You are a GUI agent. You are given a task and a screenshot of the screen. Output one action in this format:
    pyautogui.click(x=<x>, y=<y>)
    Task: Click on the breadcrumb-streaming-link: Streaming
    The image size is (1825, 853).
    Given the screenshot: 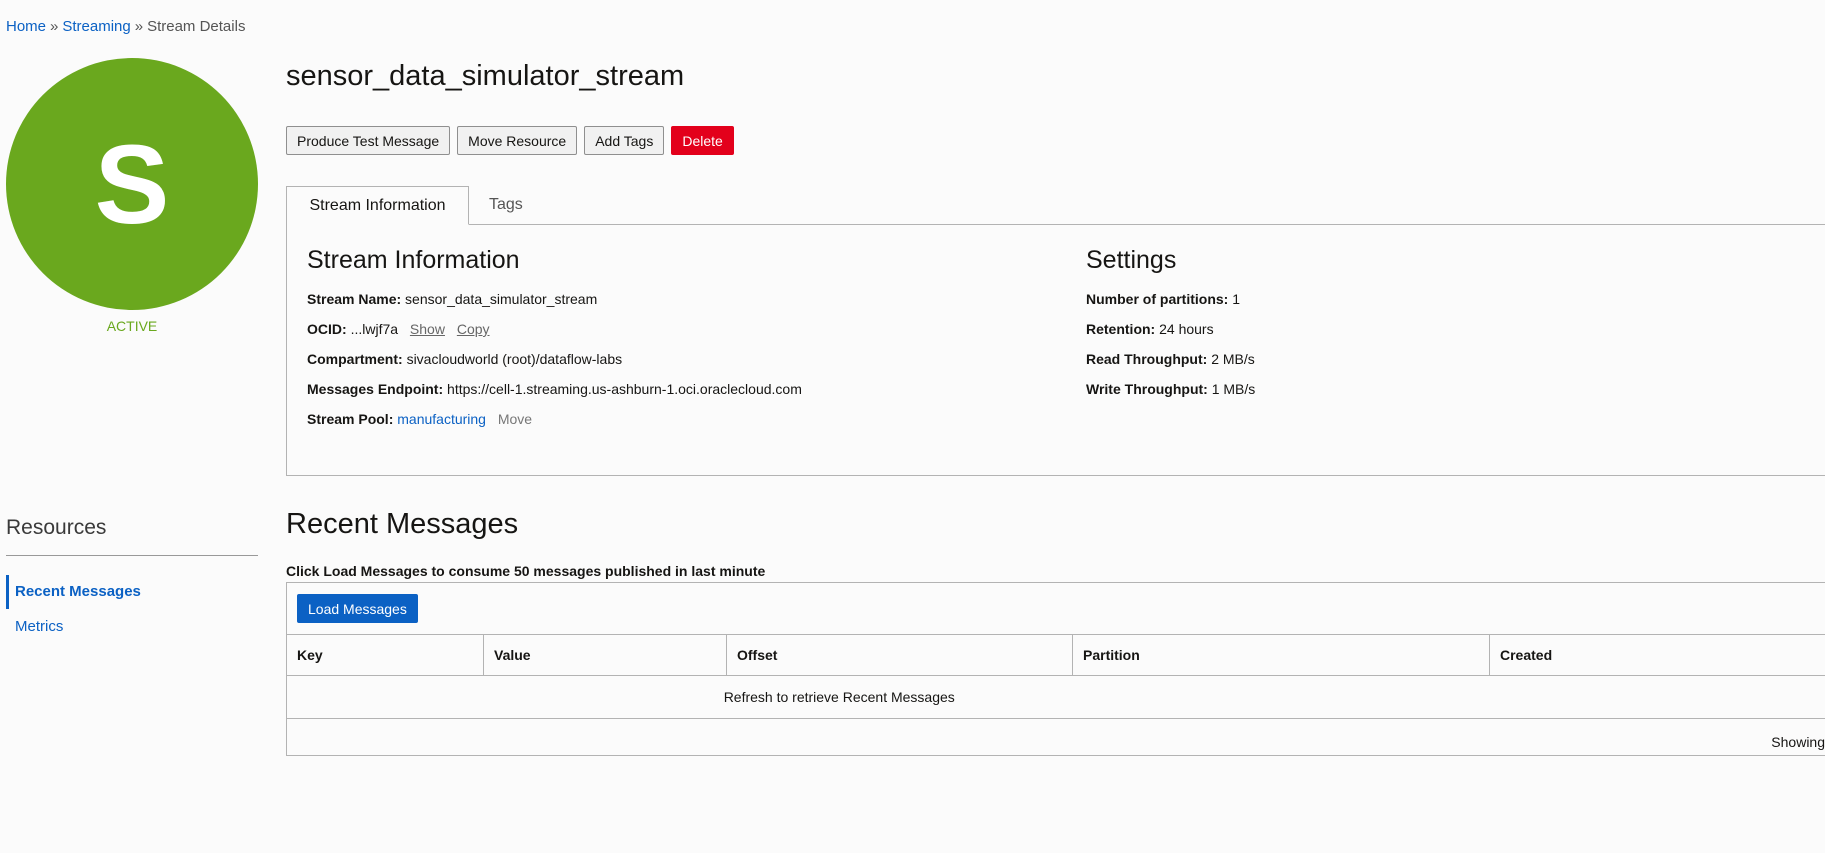 What is the action you would take?
    pyautogui.click(x=96, y=26)
    